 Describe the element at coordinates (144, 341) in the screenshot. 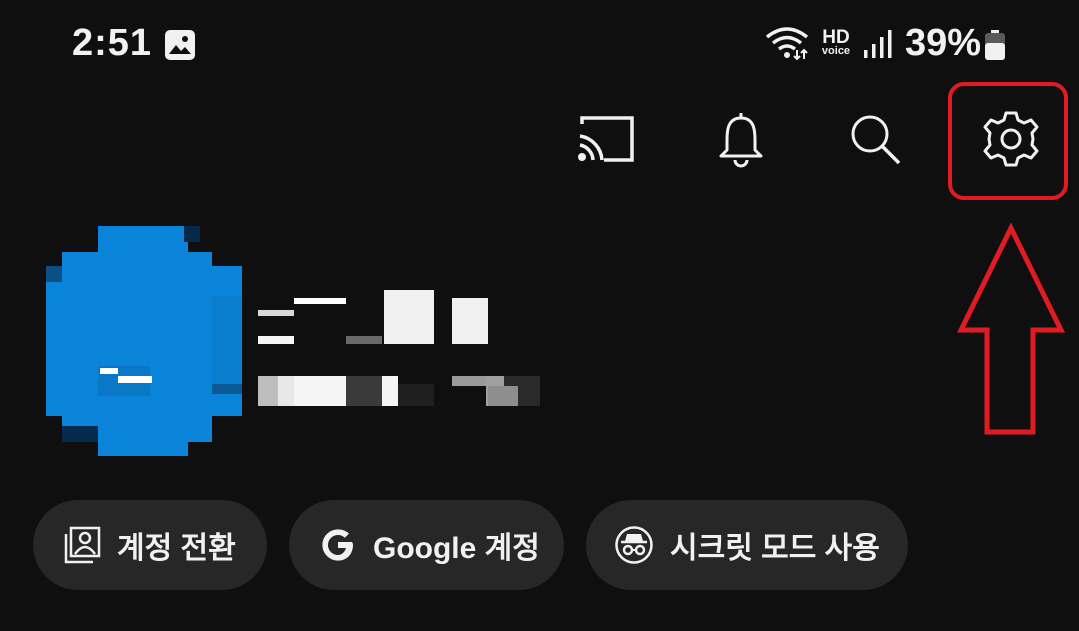

I see `avatar` at that location.